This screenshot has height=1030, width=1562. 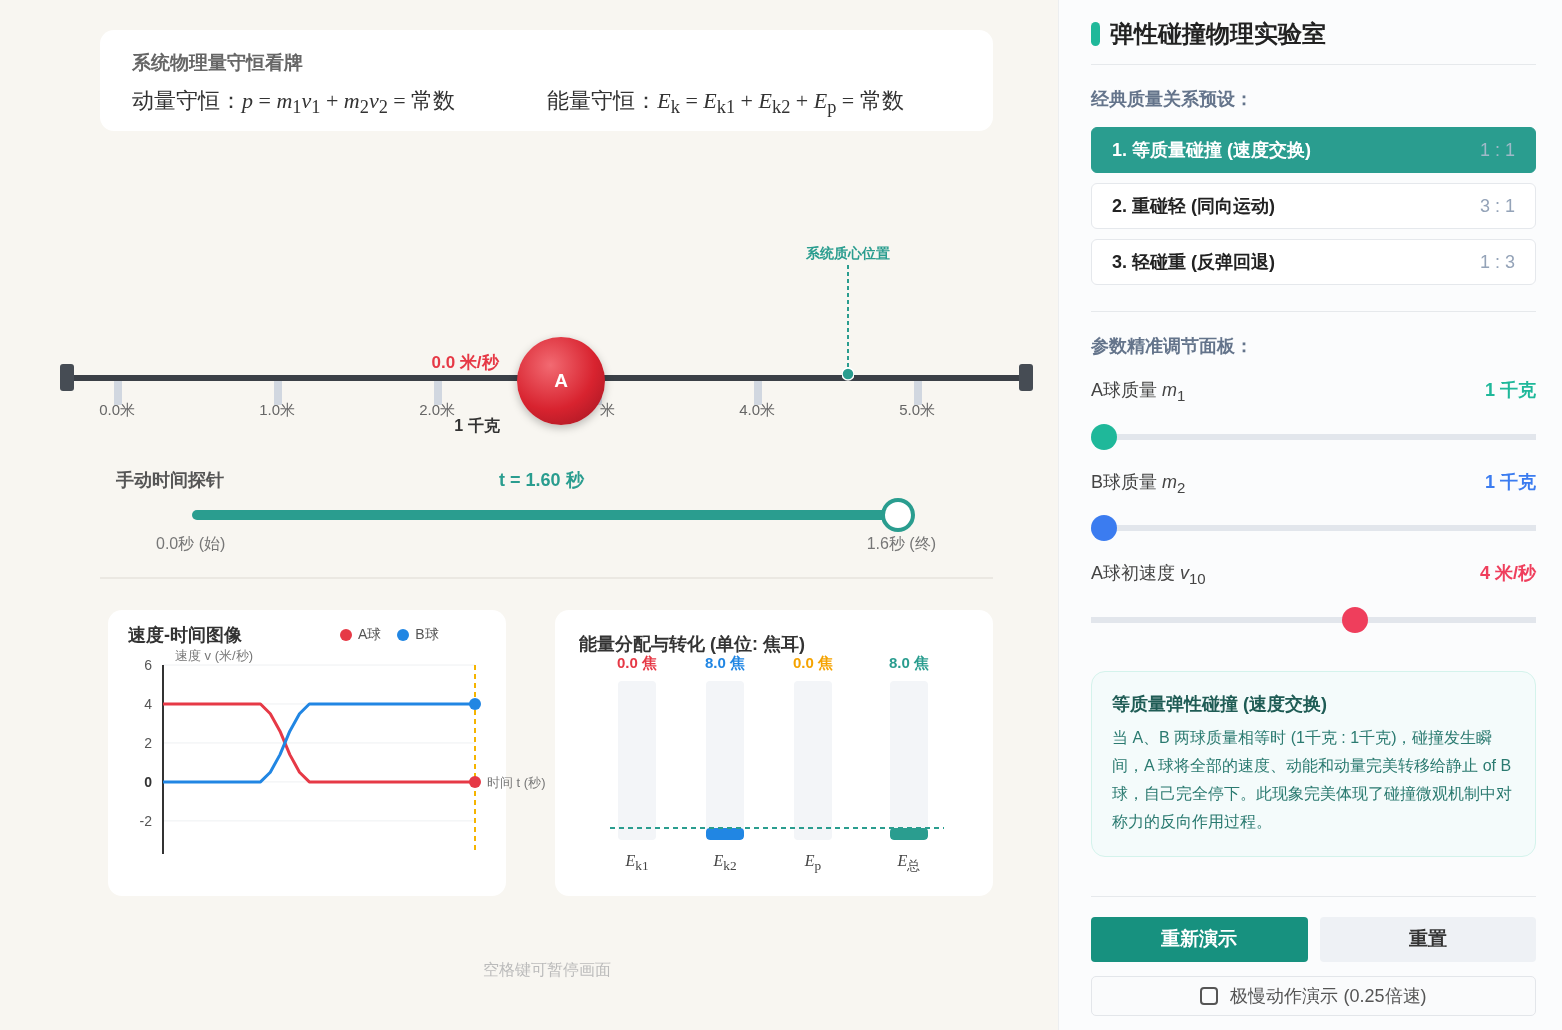 What do you see at coordinates (553, 515) in the screenshot?
I see `time-slider` at bounding box center [553, 515].